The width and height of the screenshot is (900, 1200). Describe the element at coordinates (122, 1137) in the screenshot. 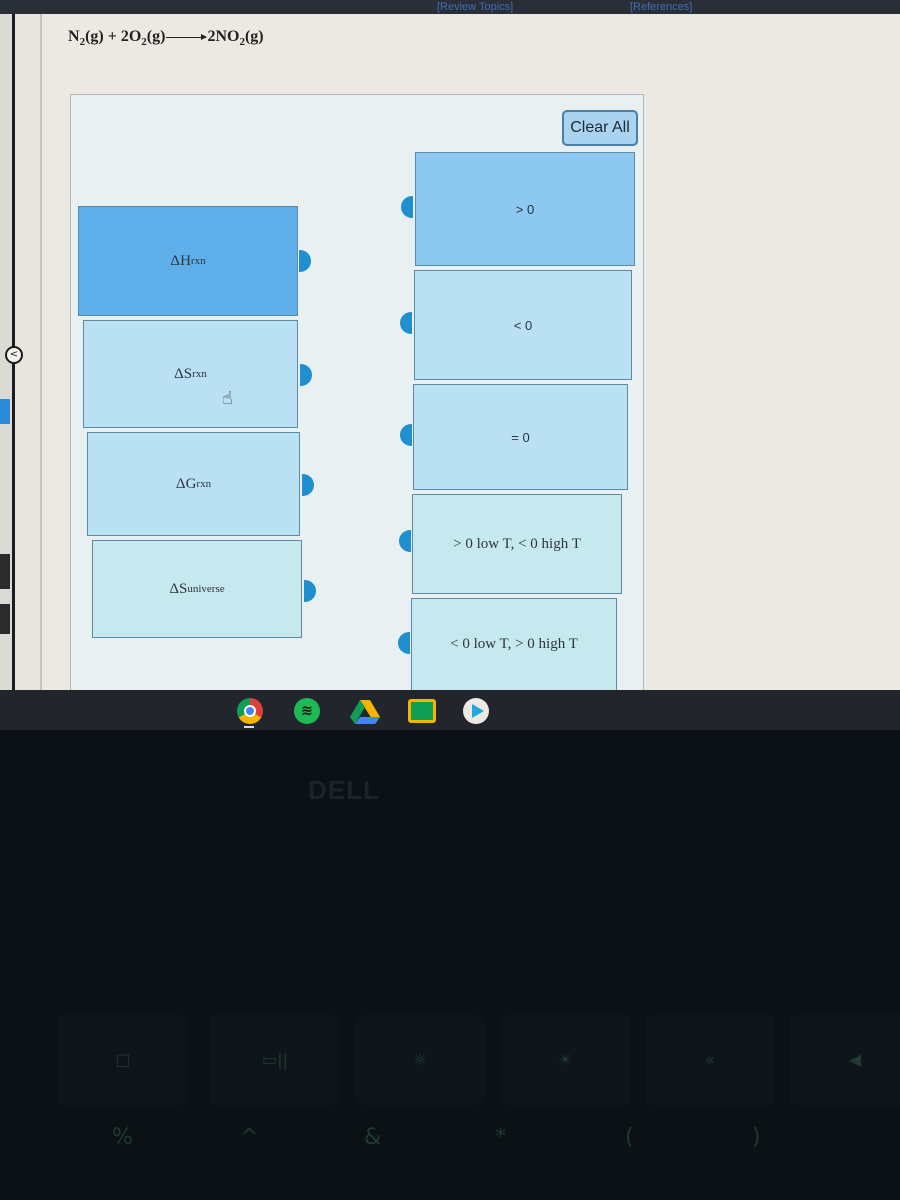

I see `keyboard-key-label: %` at that location.